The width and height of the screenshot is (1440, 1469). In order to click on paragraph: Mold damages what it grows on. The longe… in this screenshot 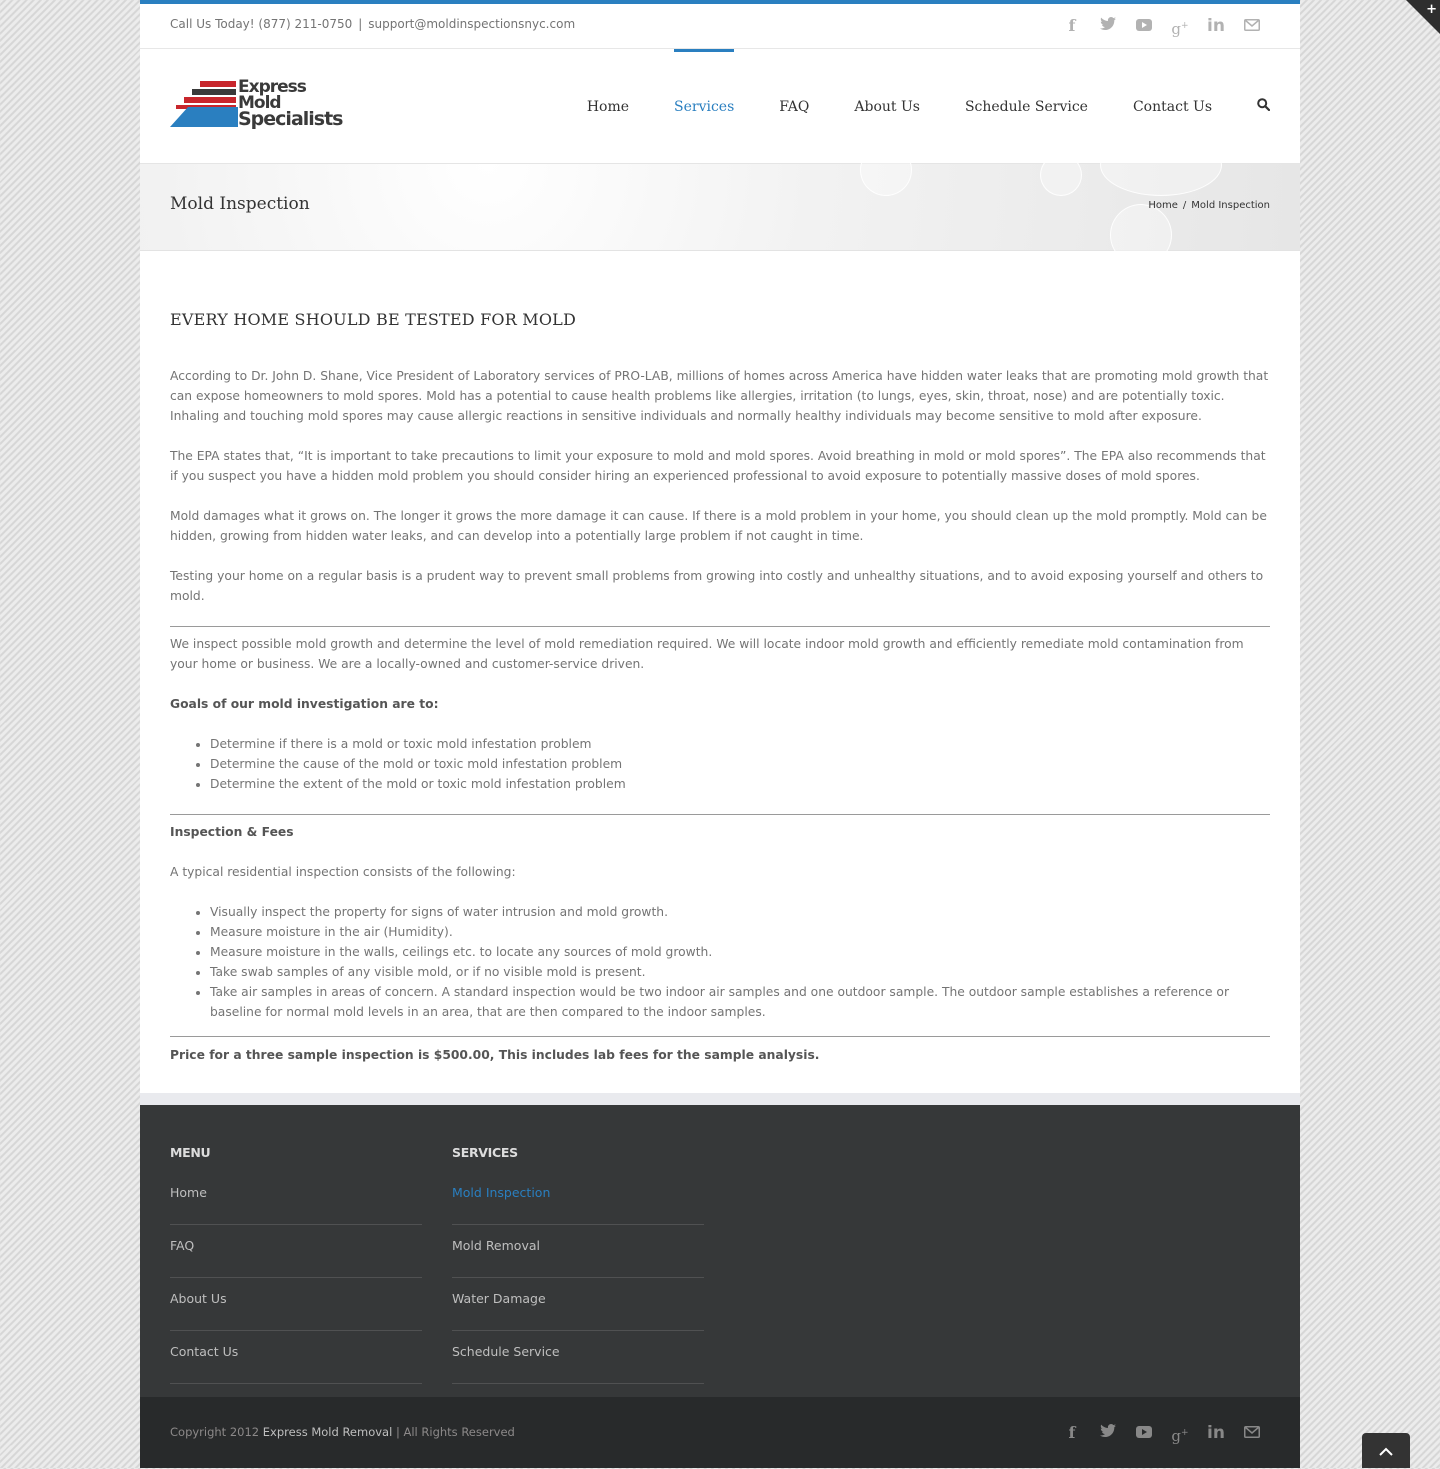, I will do `click(718, 526)`.